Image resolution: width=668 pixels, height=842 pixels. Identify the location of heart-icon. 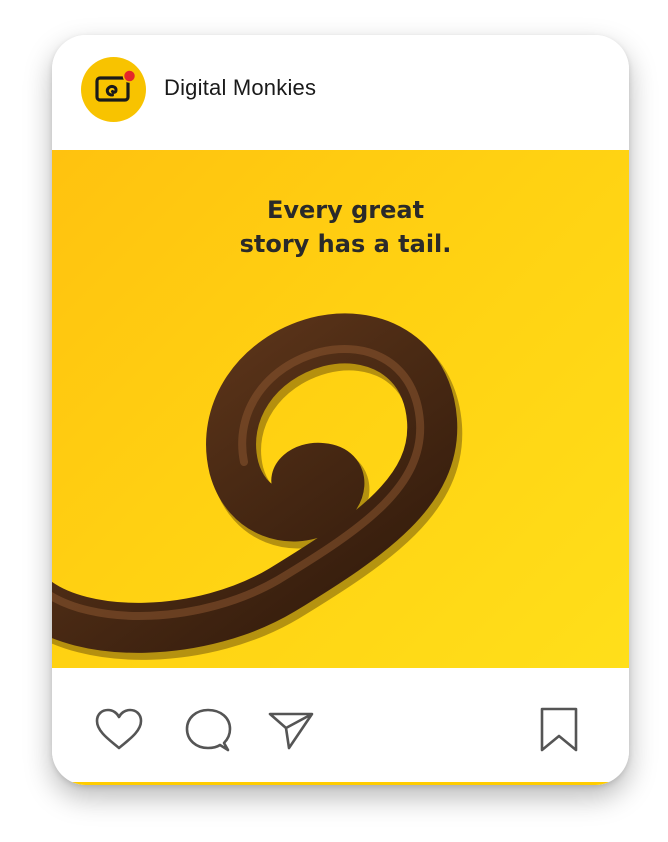
(119, 729).